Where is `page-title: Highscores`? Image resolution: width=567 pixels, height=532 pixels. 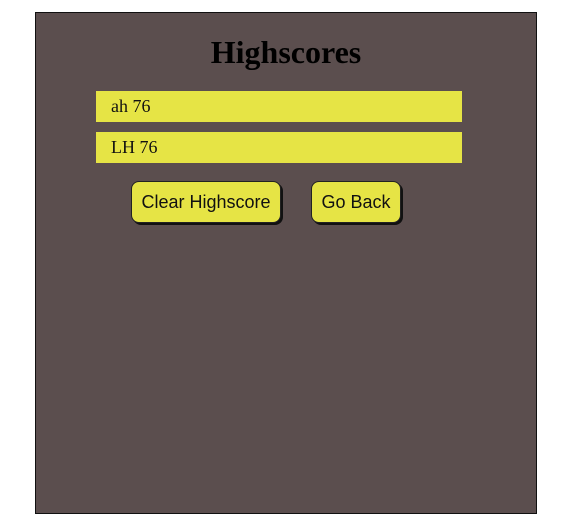
page-title: Highscores is located at coordinates (286, 52).